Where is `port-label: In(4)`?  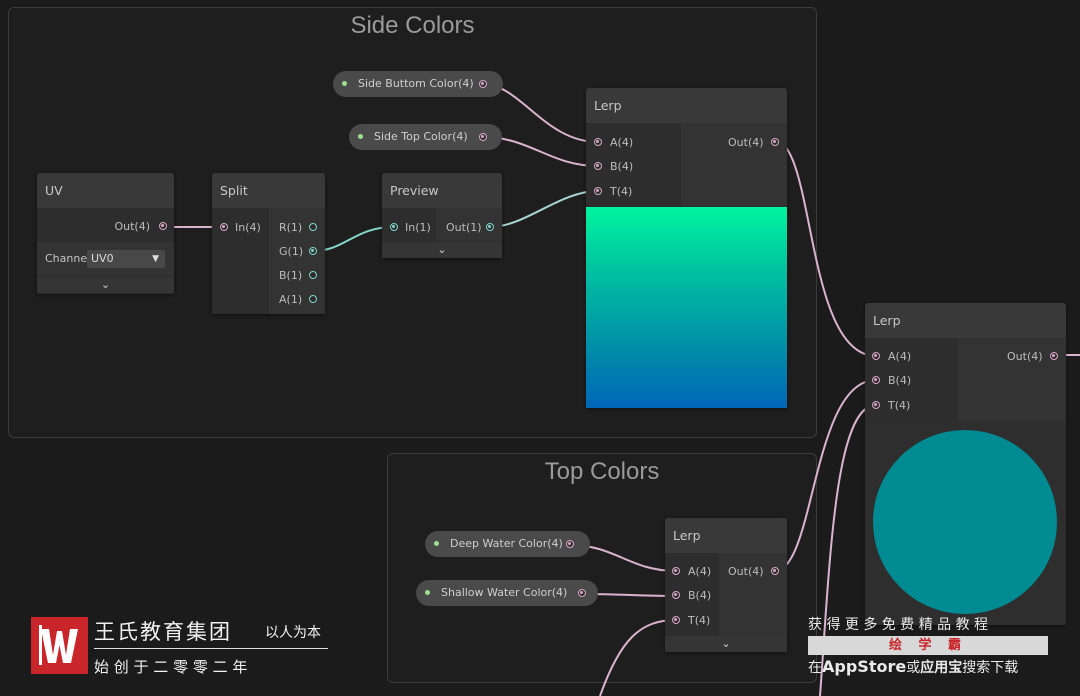
port-label: In(4) is located at coordinates (248, 227).